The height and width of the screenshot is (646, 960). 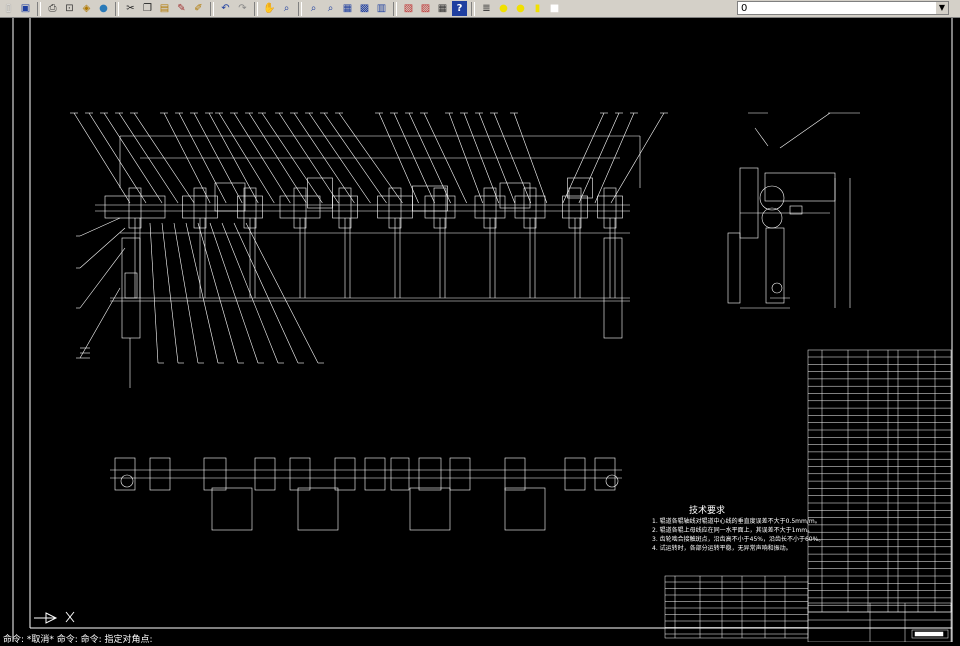 What do you see at coordinates (286, 8) in the screenshot?
I see `zoom-realtime-icon: ⌕` at bounding box center [286, 8].